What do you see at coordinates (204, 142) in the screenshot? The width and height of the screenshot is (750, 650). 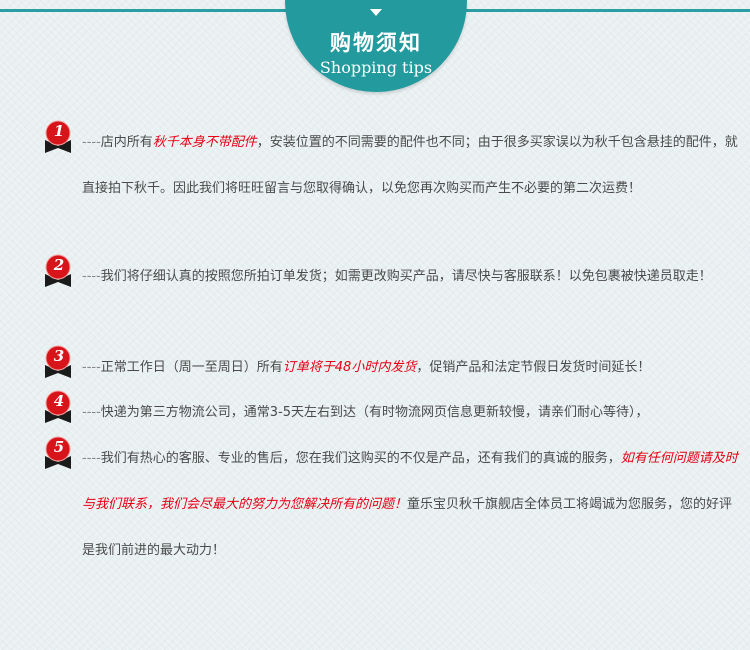 I see `notice-highlight: 秋千本身不带配件` at bounding box center [204, 142].